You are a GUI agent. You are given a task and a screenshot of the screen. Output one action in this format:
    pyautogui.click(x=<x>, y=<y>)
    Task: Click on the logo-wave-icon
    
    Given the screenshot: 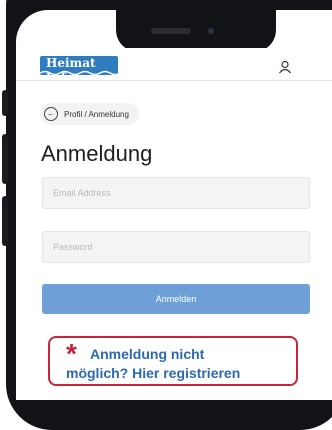 What is the action you would take?
    pyautogui.click(x=79, y=72)
    